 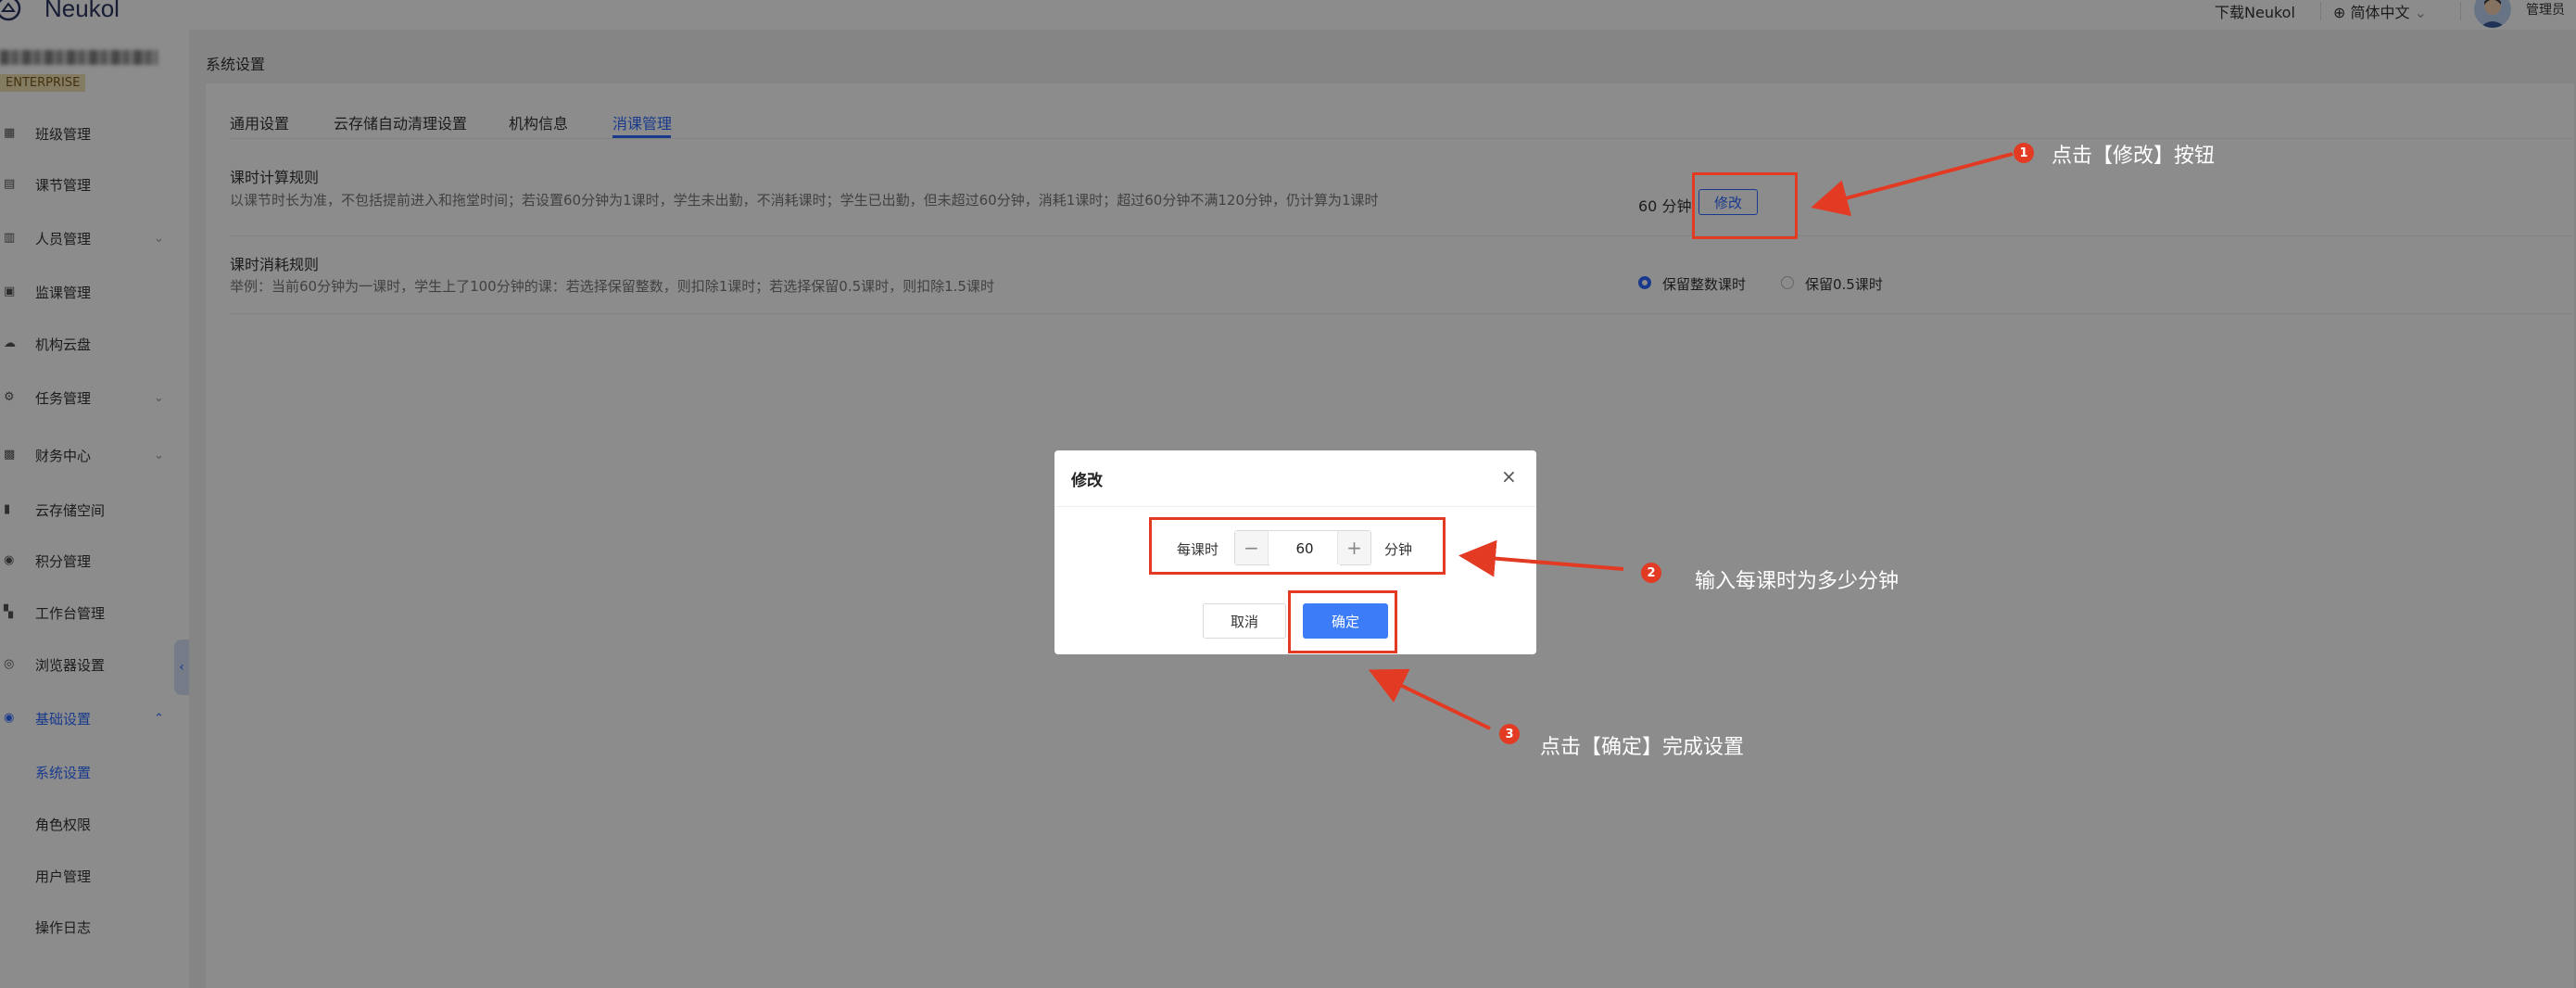 What do you see at coordinates (1797, 581) in the screenshot?
I see `annotation-text-2: 输入每课时为多少分钟` at bounding box center [1797, 581].